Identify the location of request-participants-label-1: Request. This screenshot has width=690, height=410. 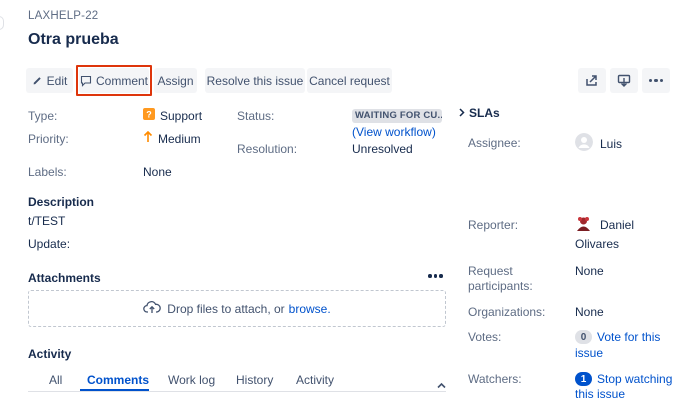
(490, 271).